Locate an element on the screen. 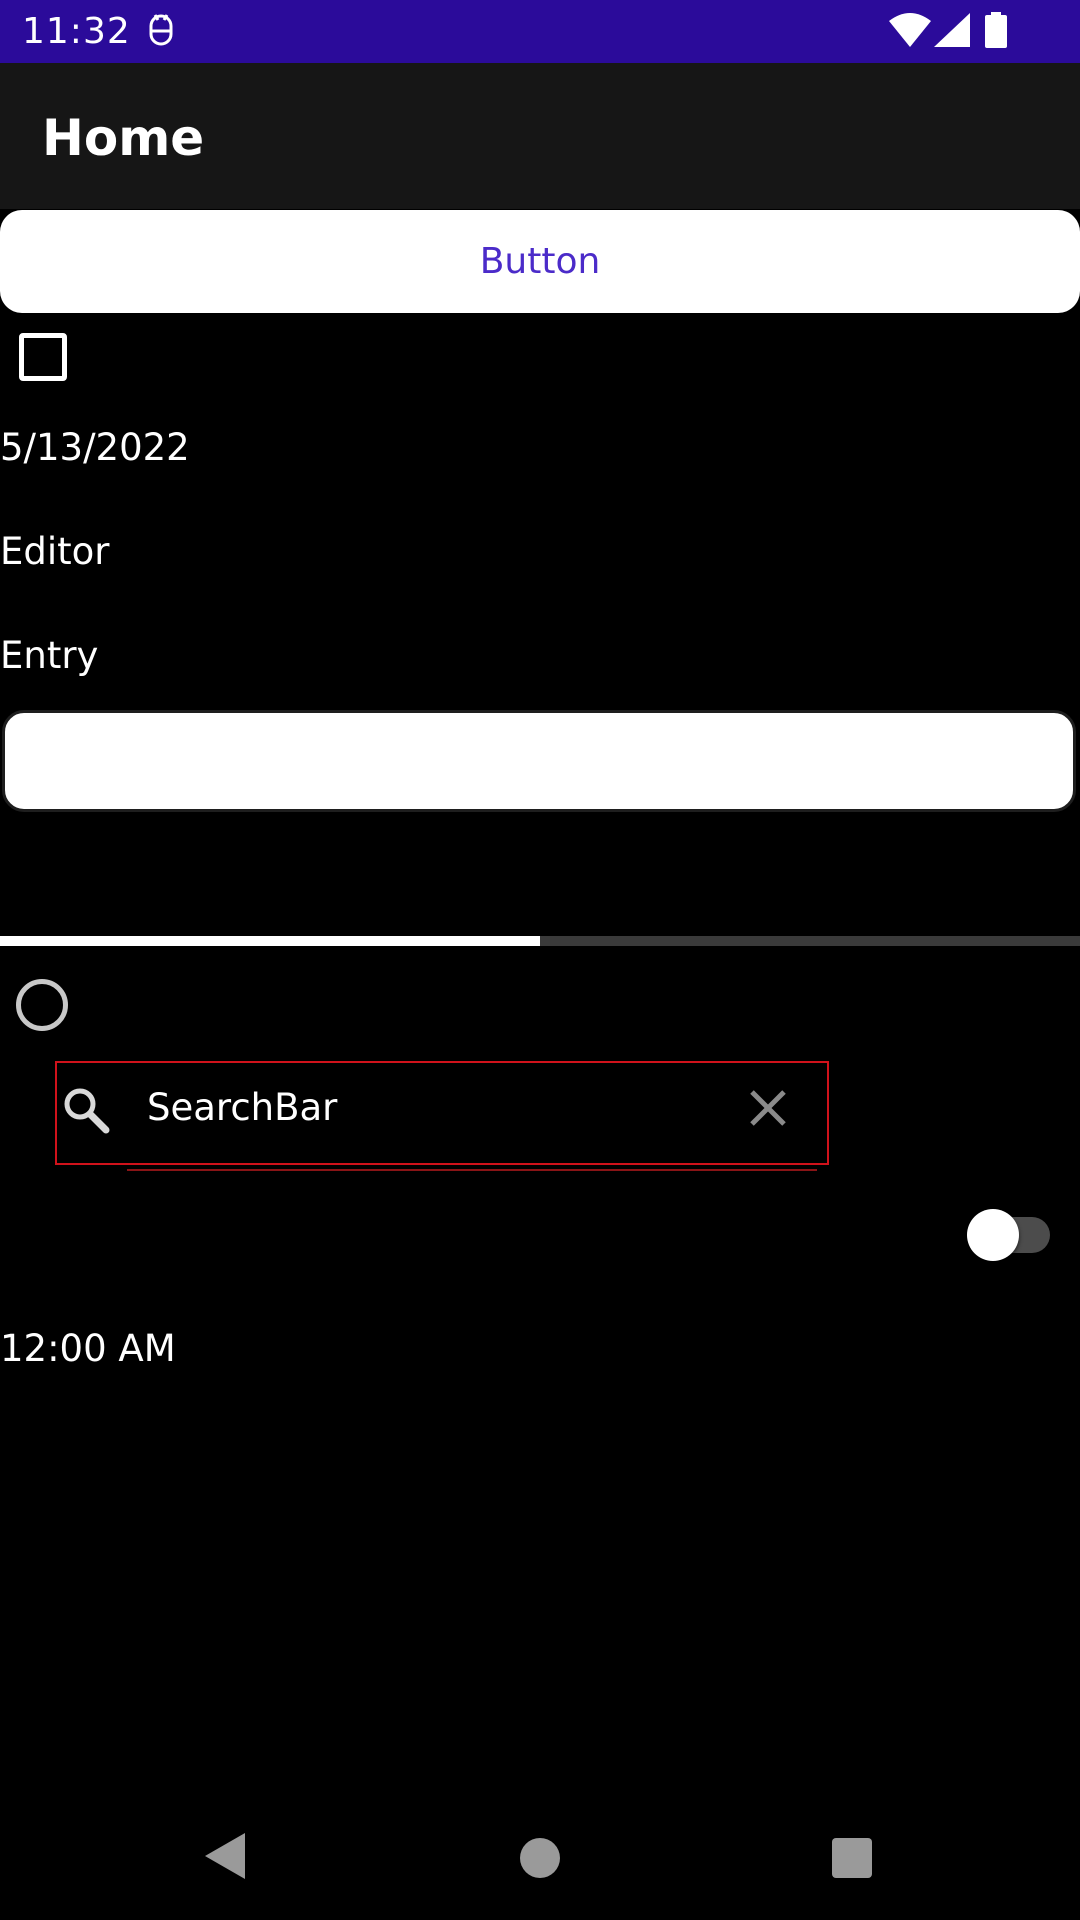 This screenshot has width=1080, height=1920. progress-bar is located at coordinates (540, 941).